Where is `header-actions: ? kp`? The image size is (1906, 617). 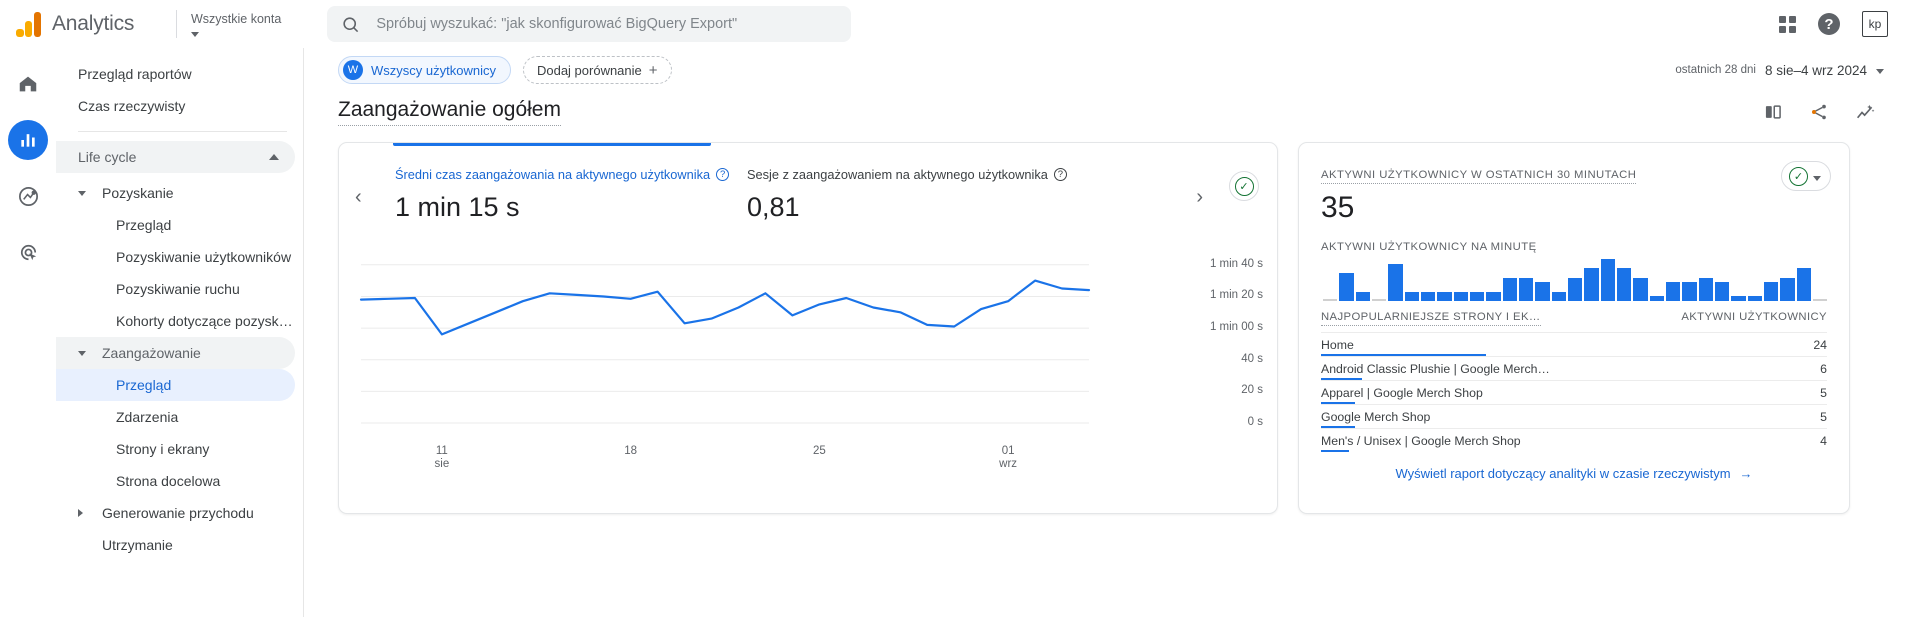 header-actions: ? kp is located at coordinates (1842, 24).